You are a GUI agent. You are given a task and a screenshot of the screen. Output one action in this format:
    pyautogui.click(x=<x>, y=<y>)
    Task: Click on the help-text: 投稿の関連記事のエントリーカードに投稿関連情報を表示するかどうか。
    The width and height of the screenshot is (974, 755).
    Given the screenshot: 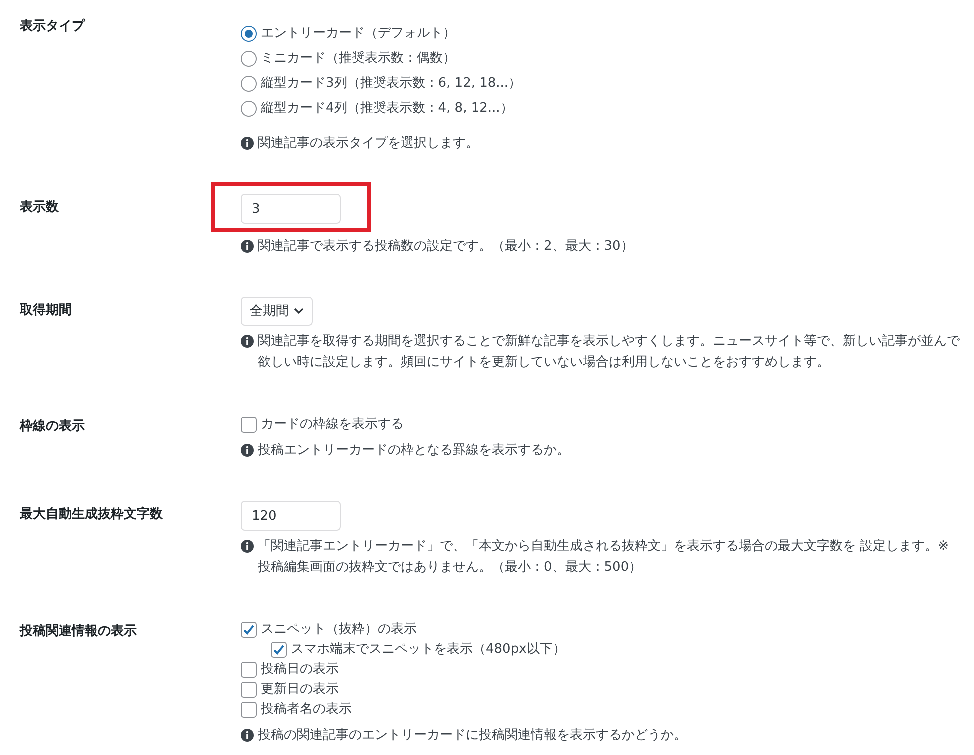 What is the action you would take?
    pyautogui.click(x=472, y=736)
    